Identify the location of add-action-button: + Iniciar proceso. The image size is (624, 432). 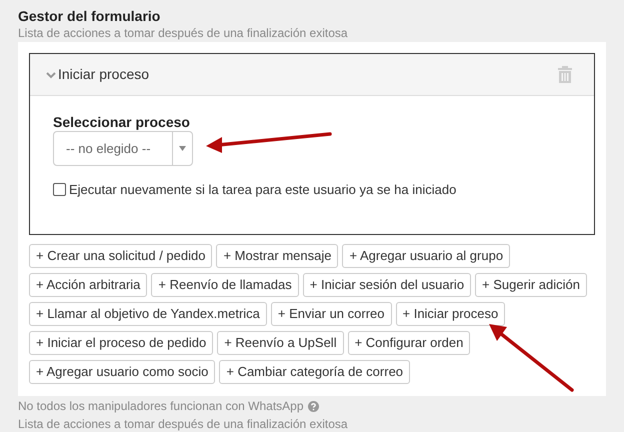
(451, 314).